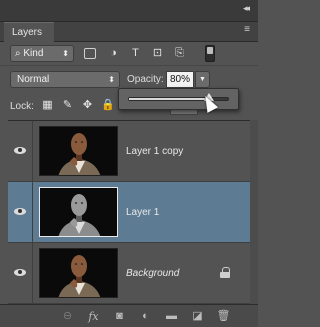  Describe the element at coordinates (197, 316) in the screenshot. I see `new-layer-icon: ◪` at that location.